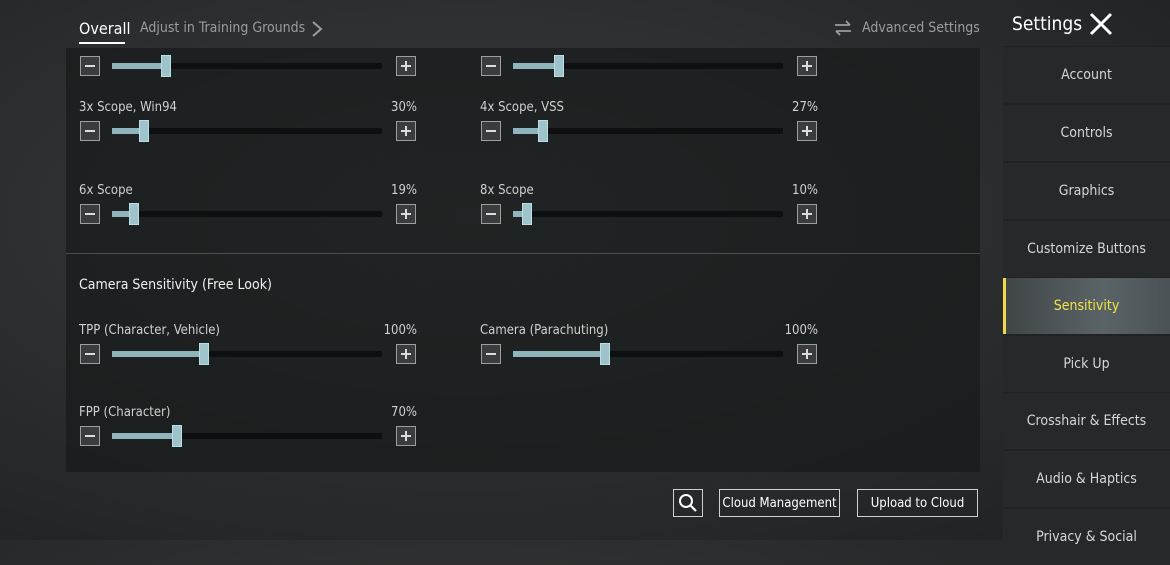 Image resolution: width=1170 pixels, height=565 pixels. Describe the element at coordinates (222, 28) in the screenshot. I see `tab-adjust-training: Adjust in Training Grounds` at that location.